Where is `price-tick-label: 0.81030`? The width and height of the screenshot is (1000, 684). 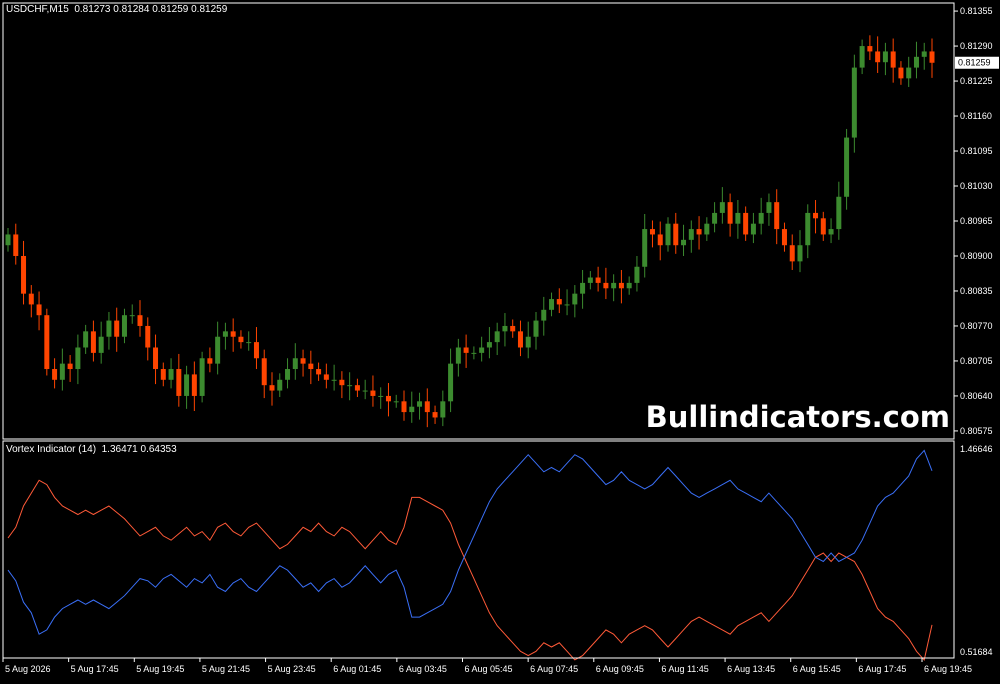
price-tick-label: 0.81030 is located at coordinates (976, 186).